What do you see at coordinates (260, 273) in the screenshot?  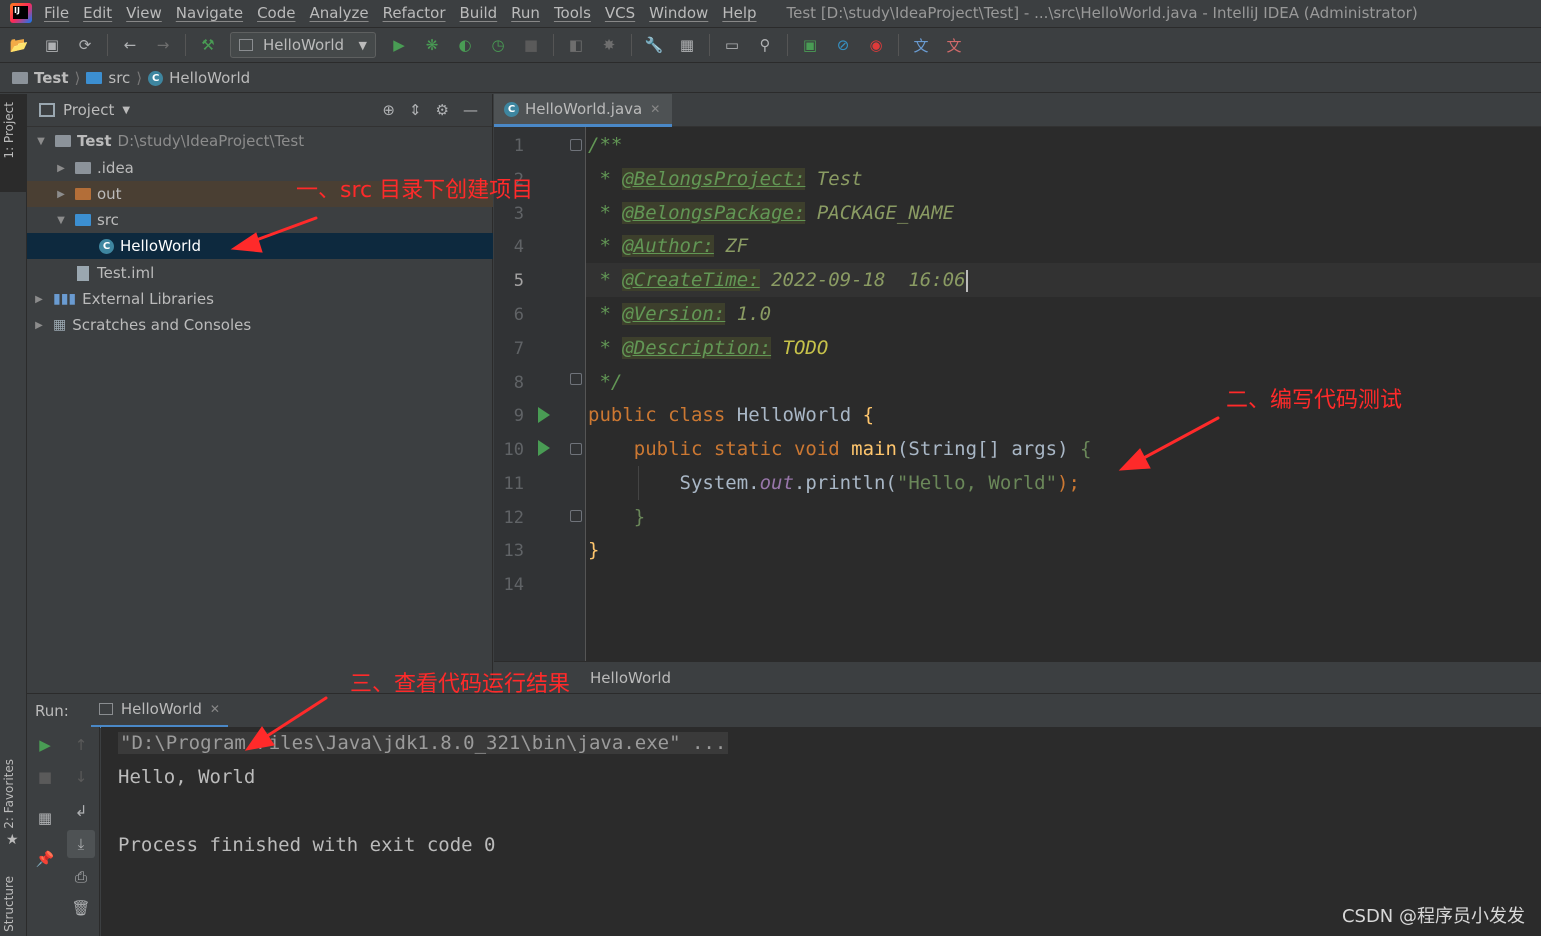 I see `tree-item-test-iml: Test.iml` at bounding box center [260, 273].